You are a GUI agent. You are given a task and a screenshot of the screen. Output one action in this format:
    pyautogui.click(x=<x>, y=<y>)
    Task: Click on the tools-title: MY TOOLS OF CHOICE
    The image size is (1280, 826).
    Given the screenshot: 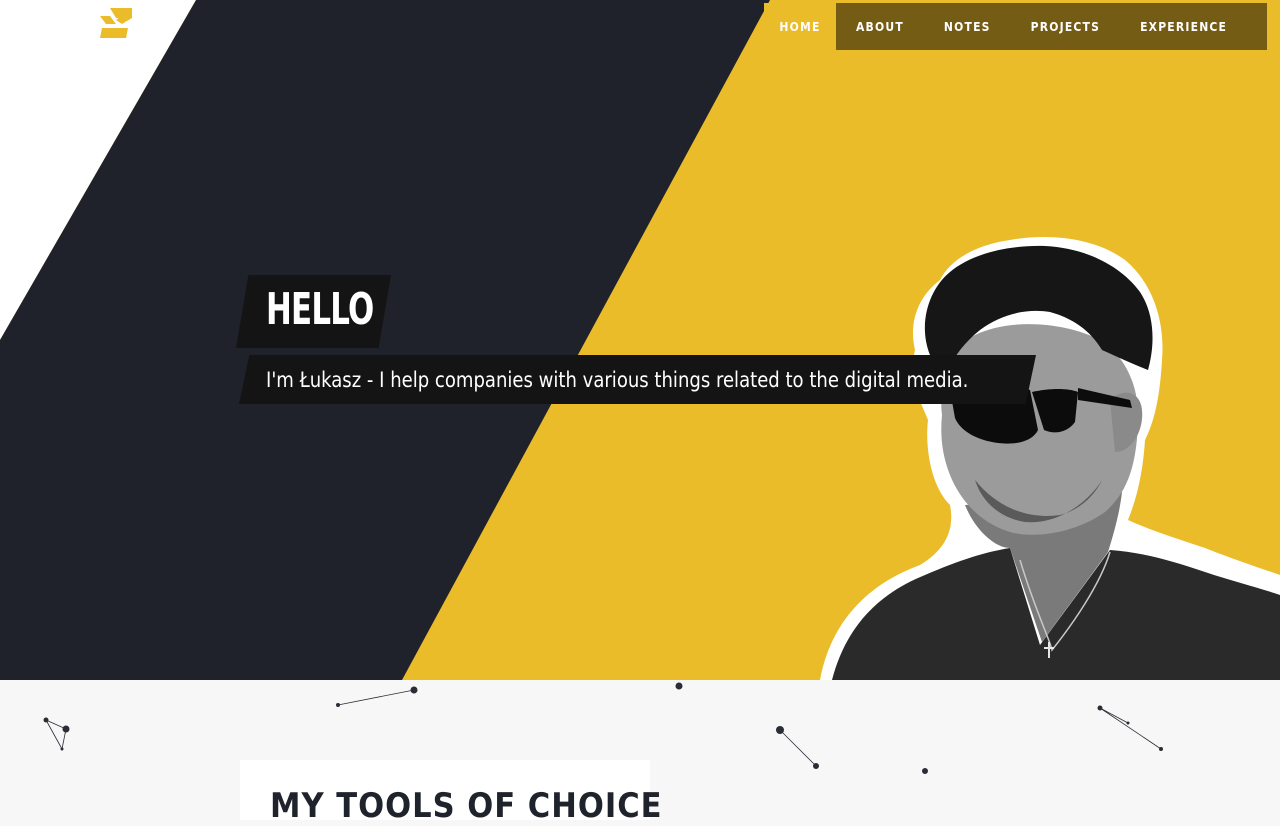 What is the action you would take?
    pyautogui.click(x=466, y=806)
    